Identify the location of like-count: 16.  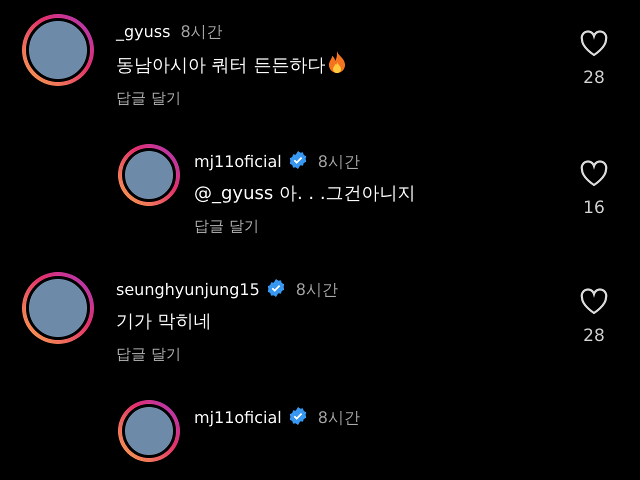
(594, 208).